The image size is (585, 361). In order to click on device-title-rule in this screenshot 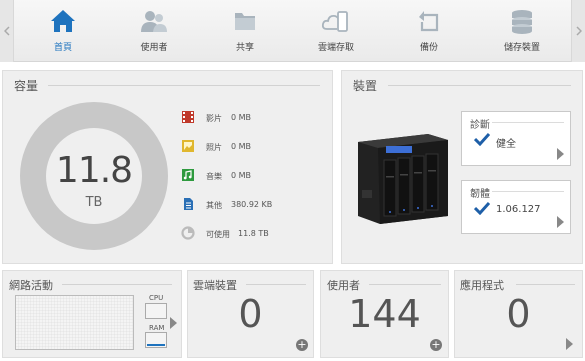, I will do `click(479, 85)`.